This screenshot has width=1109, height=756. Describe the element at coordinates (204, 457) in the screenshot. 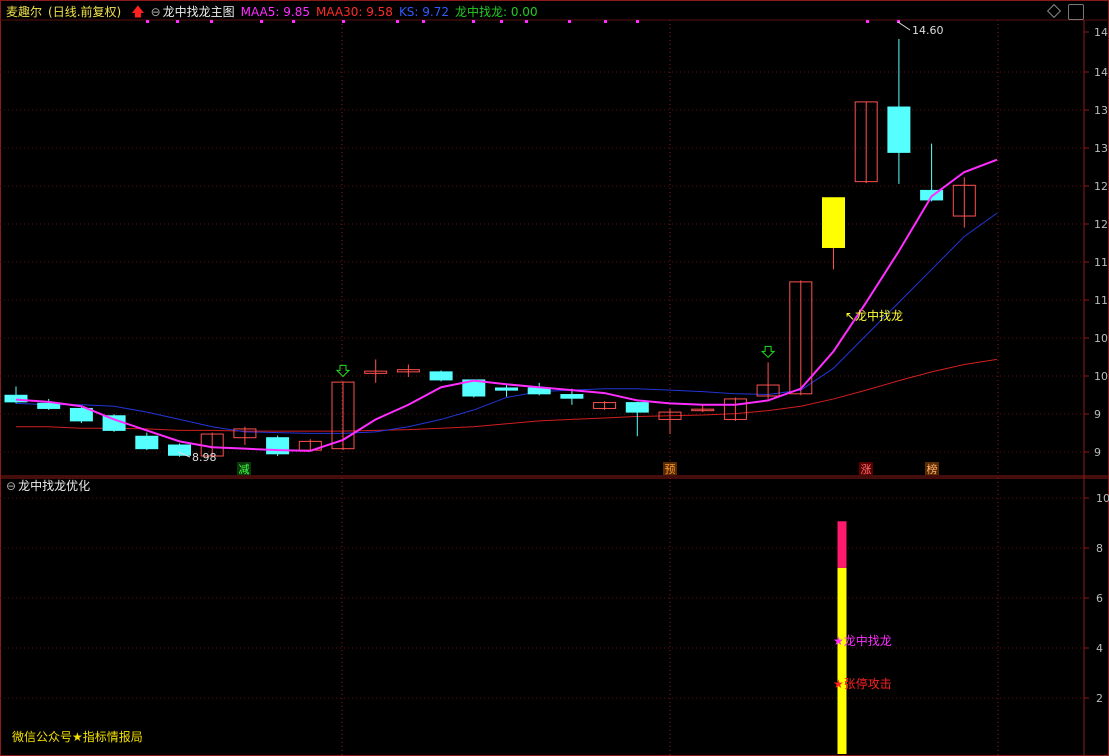

I see `low-price-label: 8.98` at that location.